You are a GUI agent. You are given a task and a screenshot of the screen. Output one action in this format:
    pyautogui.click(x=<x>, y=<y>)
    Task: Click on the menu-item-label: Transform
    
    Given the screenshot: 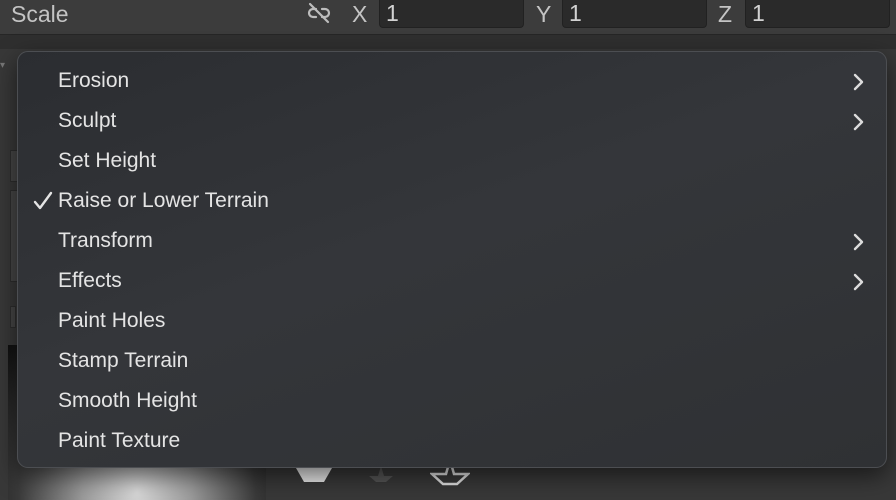 What is the action you would take?
    pyautogui.click(x=105, y=240)
    